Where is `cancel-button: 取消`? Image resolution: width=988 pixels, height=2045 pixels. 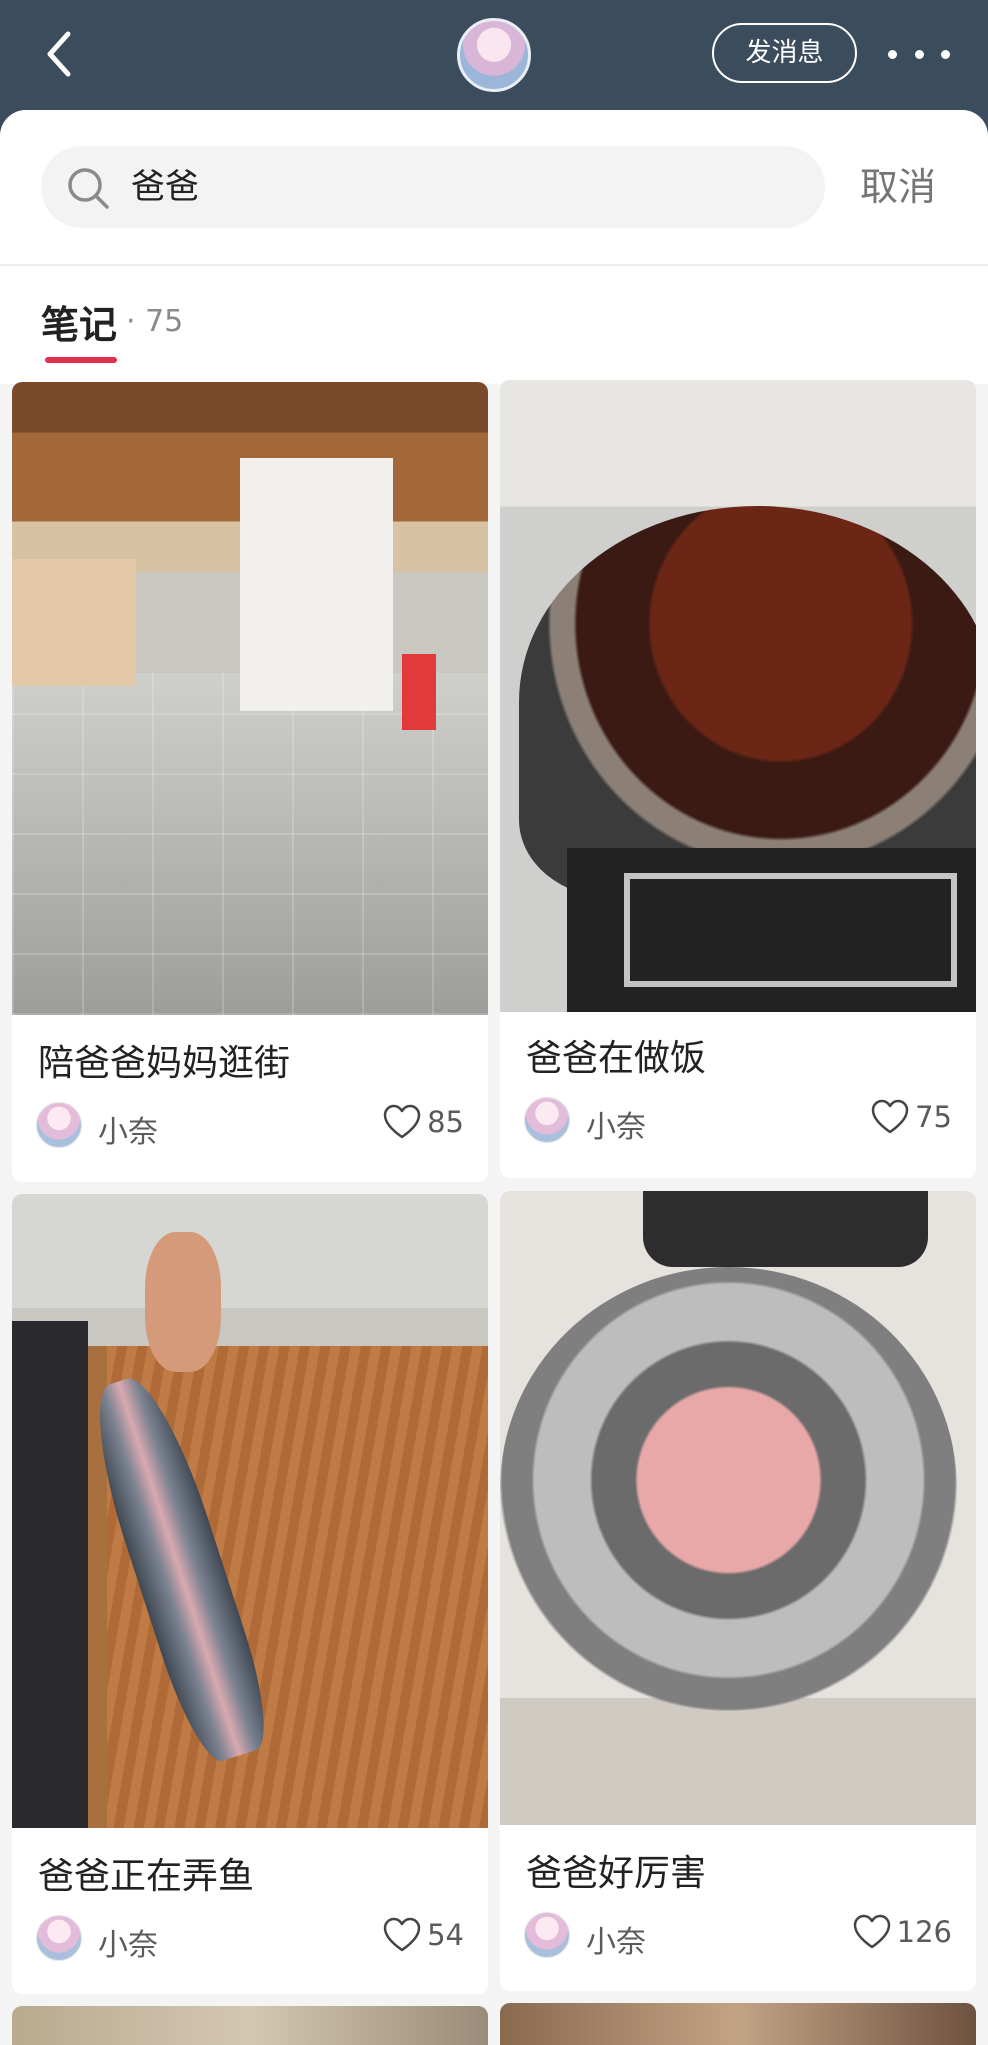
cancel-button: 取消 is located at coordinates (898, 187).